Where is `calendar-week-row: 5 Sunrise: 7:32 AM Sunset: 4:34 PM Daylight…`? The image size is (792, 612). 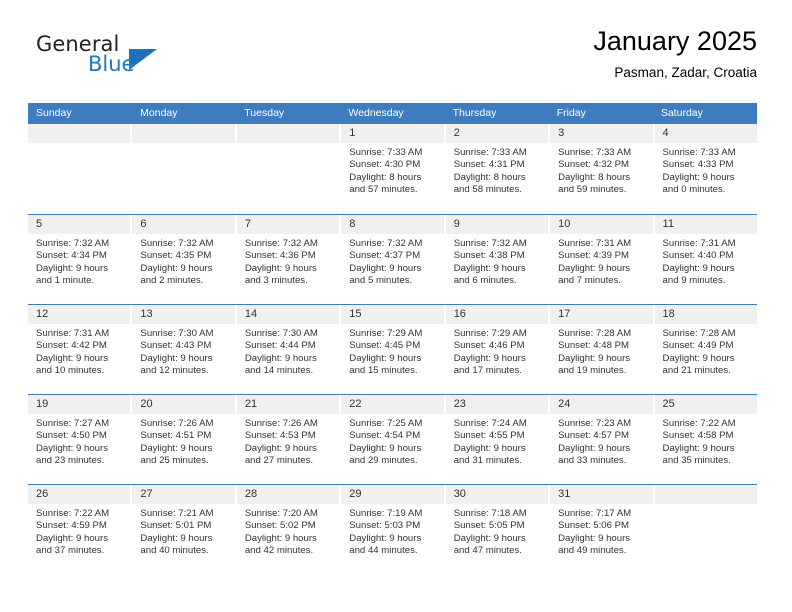
calendar-week-row: 5 Sunrise: 7:32 AM Sunset: 4:34 PM Daylight… is located at coordinates (392, 259).